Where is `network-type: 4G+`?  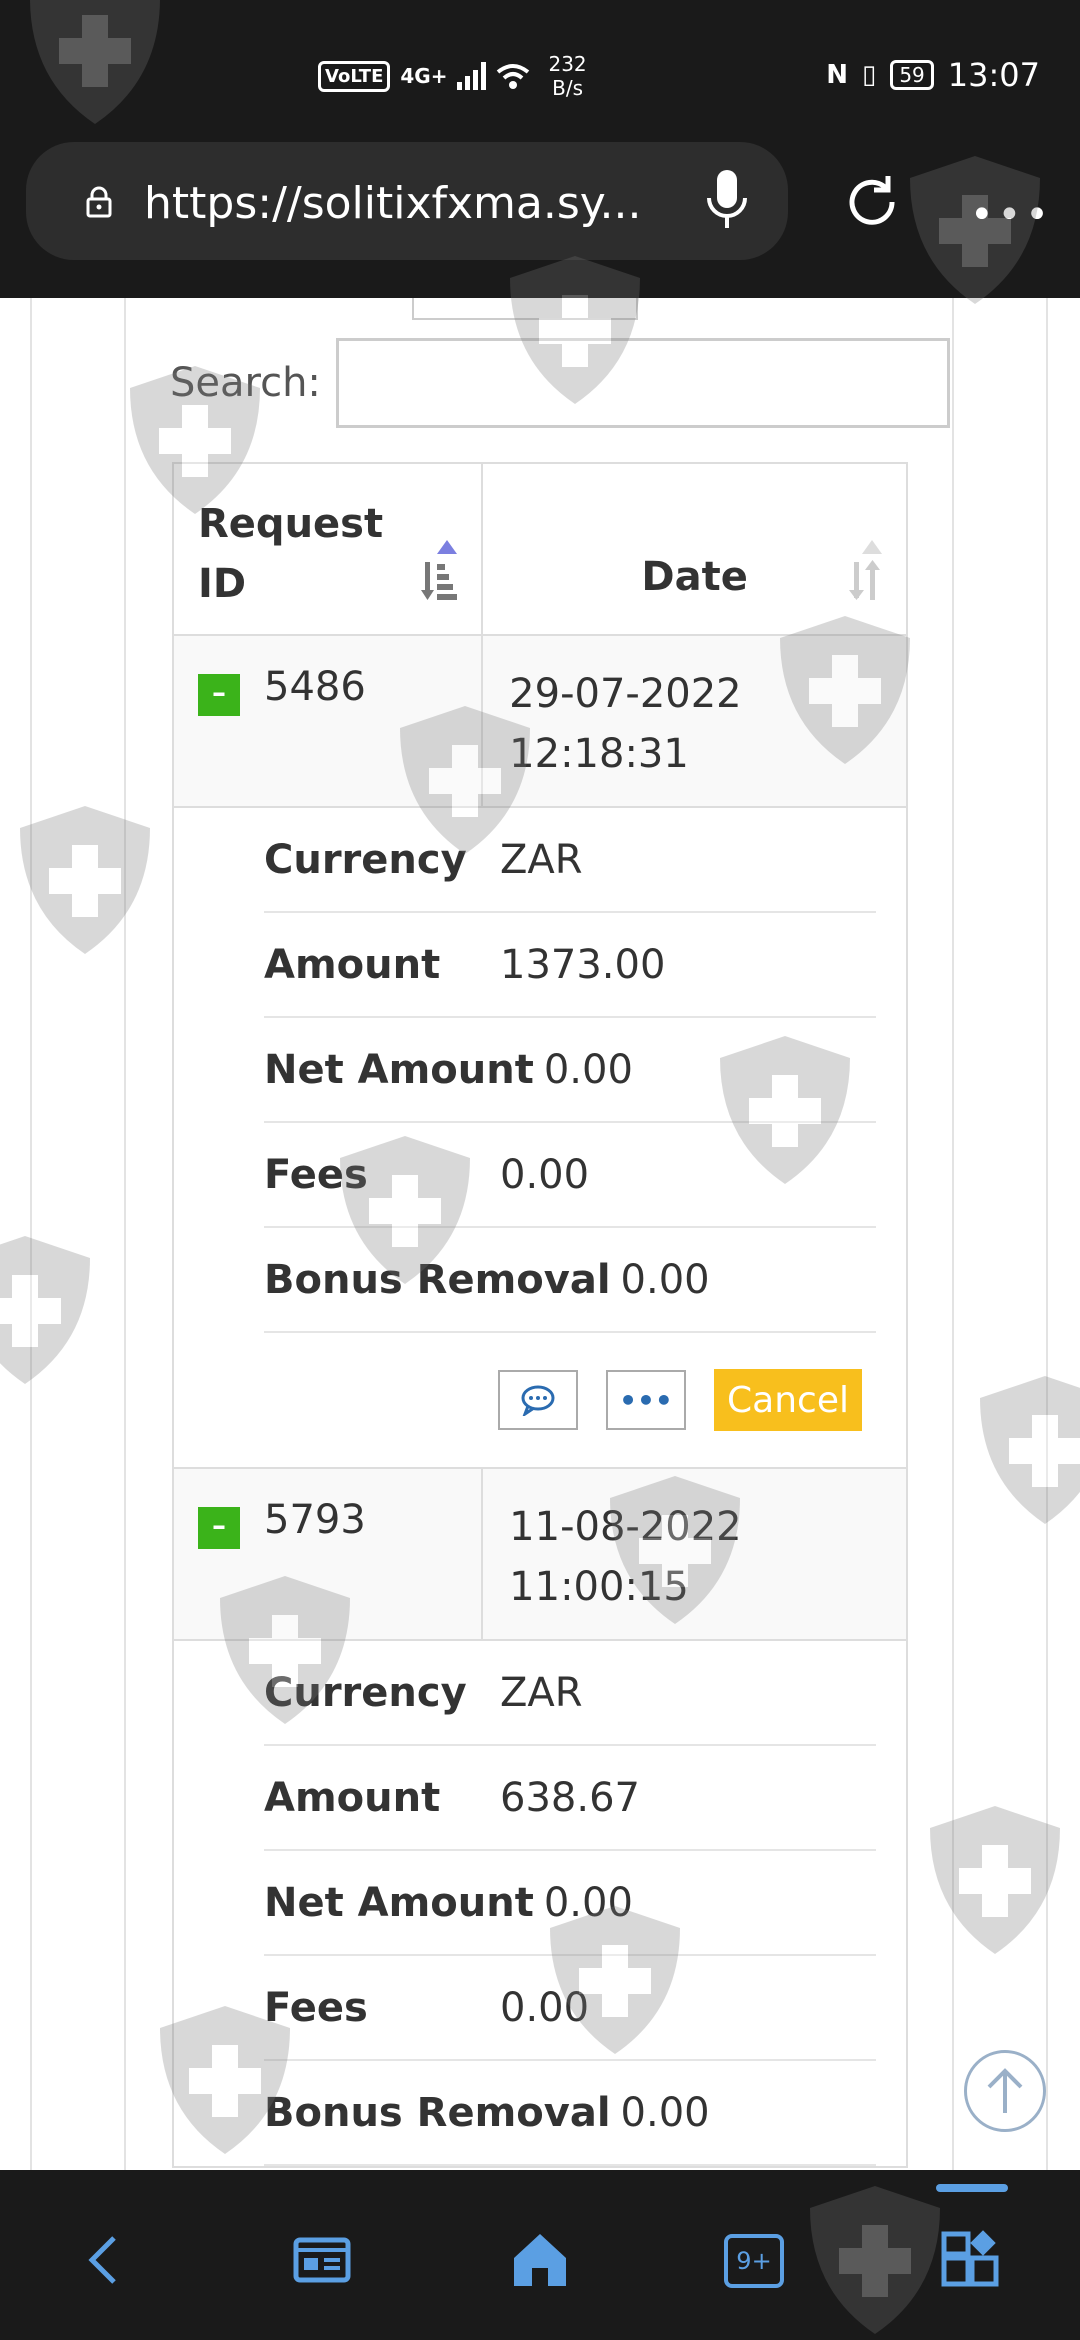
network-type: 4G+ is located at coordinates (424, 76).